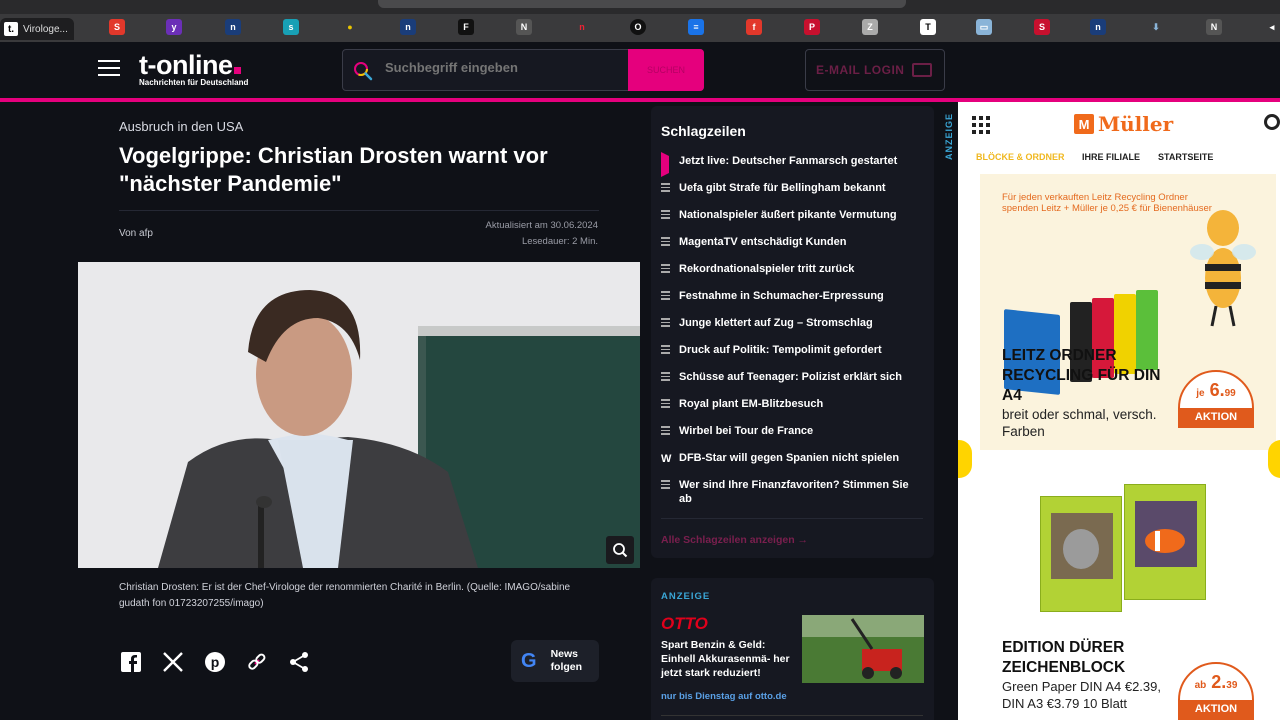 Image resolution: width=1280 pixels, height=720 pixels. What do you see at coordinates (792, 404) in the screenshot?
I see `headline-item: Royal plant EM-Blitzbesuch` at bounding box center [792, 404].